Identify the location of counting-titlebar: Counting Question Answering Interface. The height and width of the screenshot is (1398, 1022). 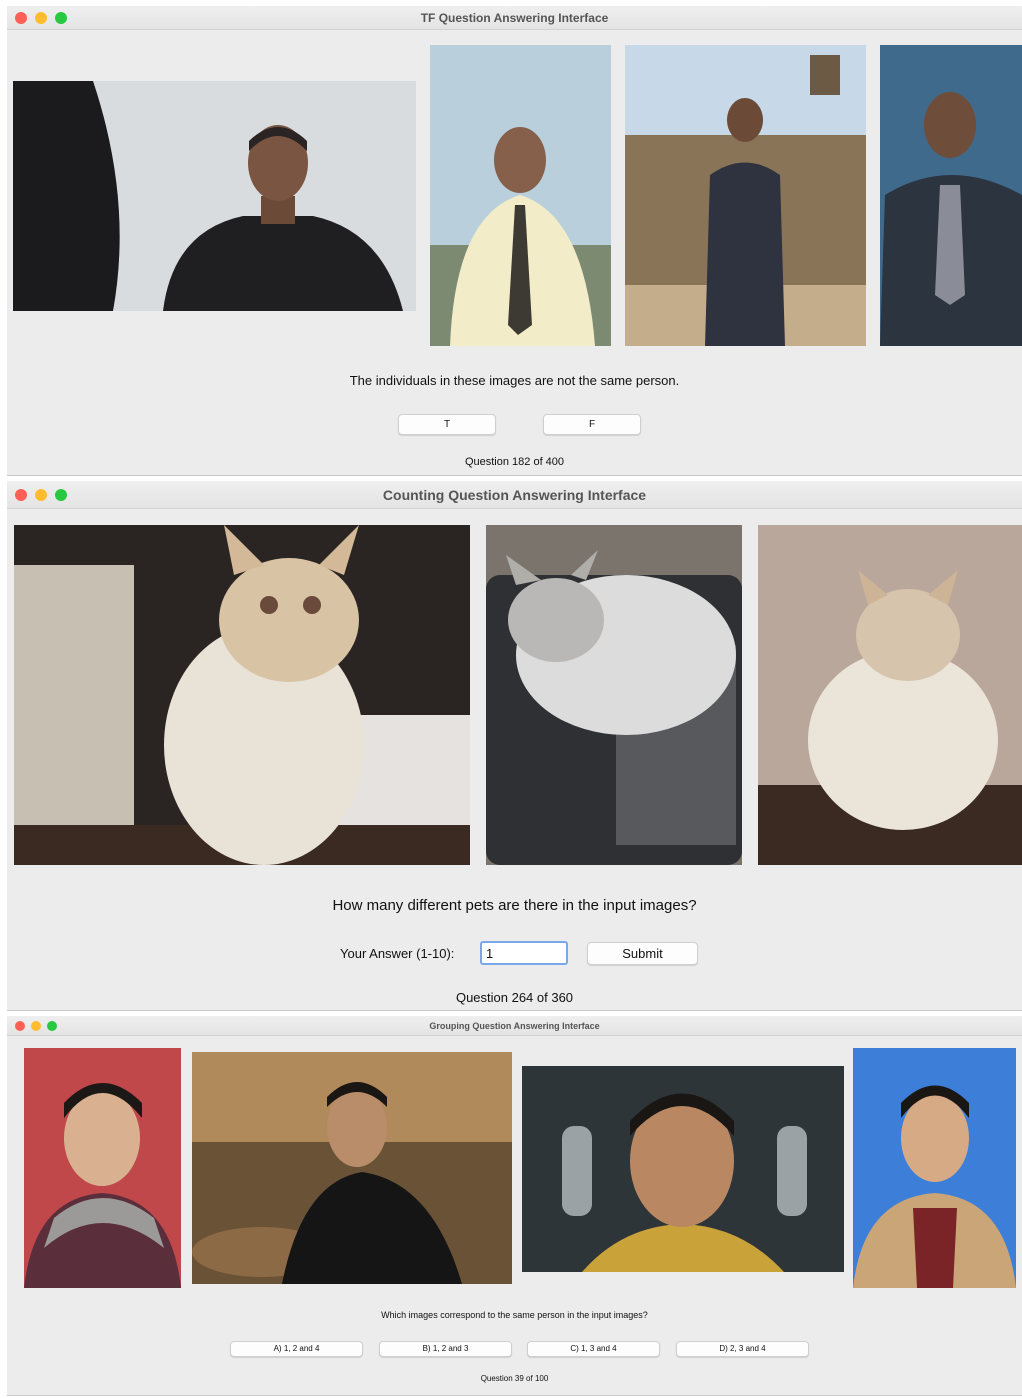
(514, 495).